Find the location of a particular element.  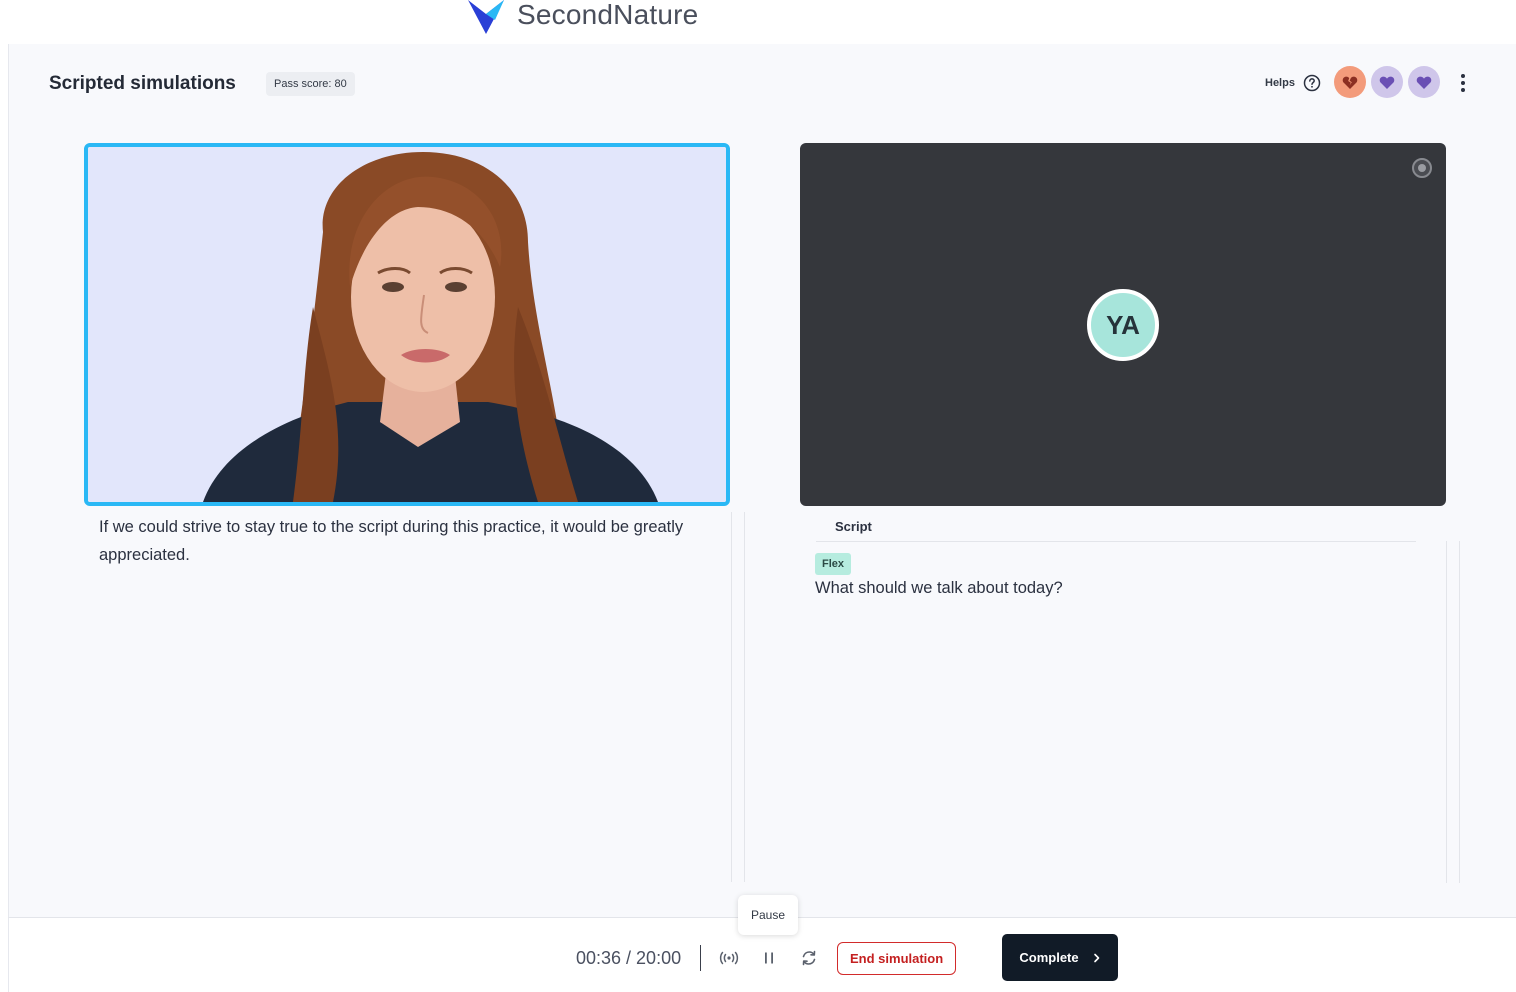

top-bar: SecondNature is located at coordinates (758, 22).